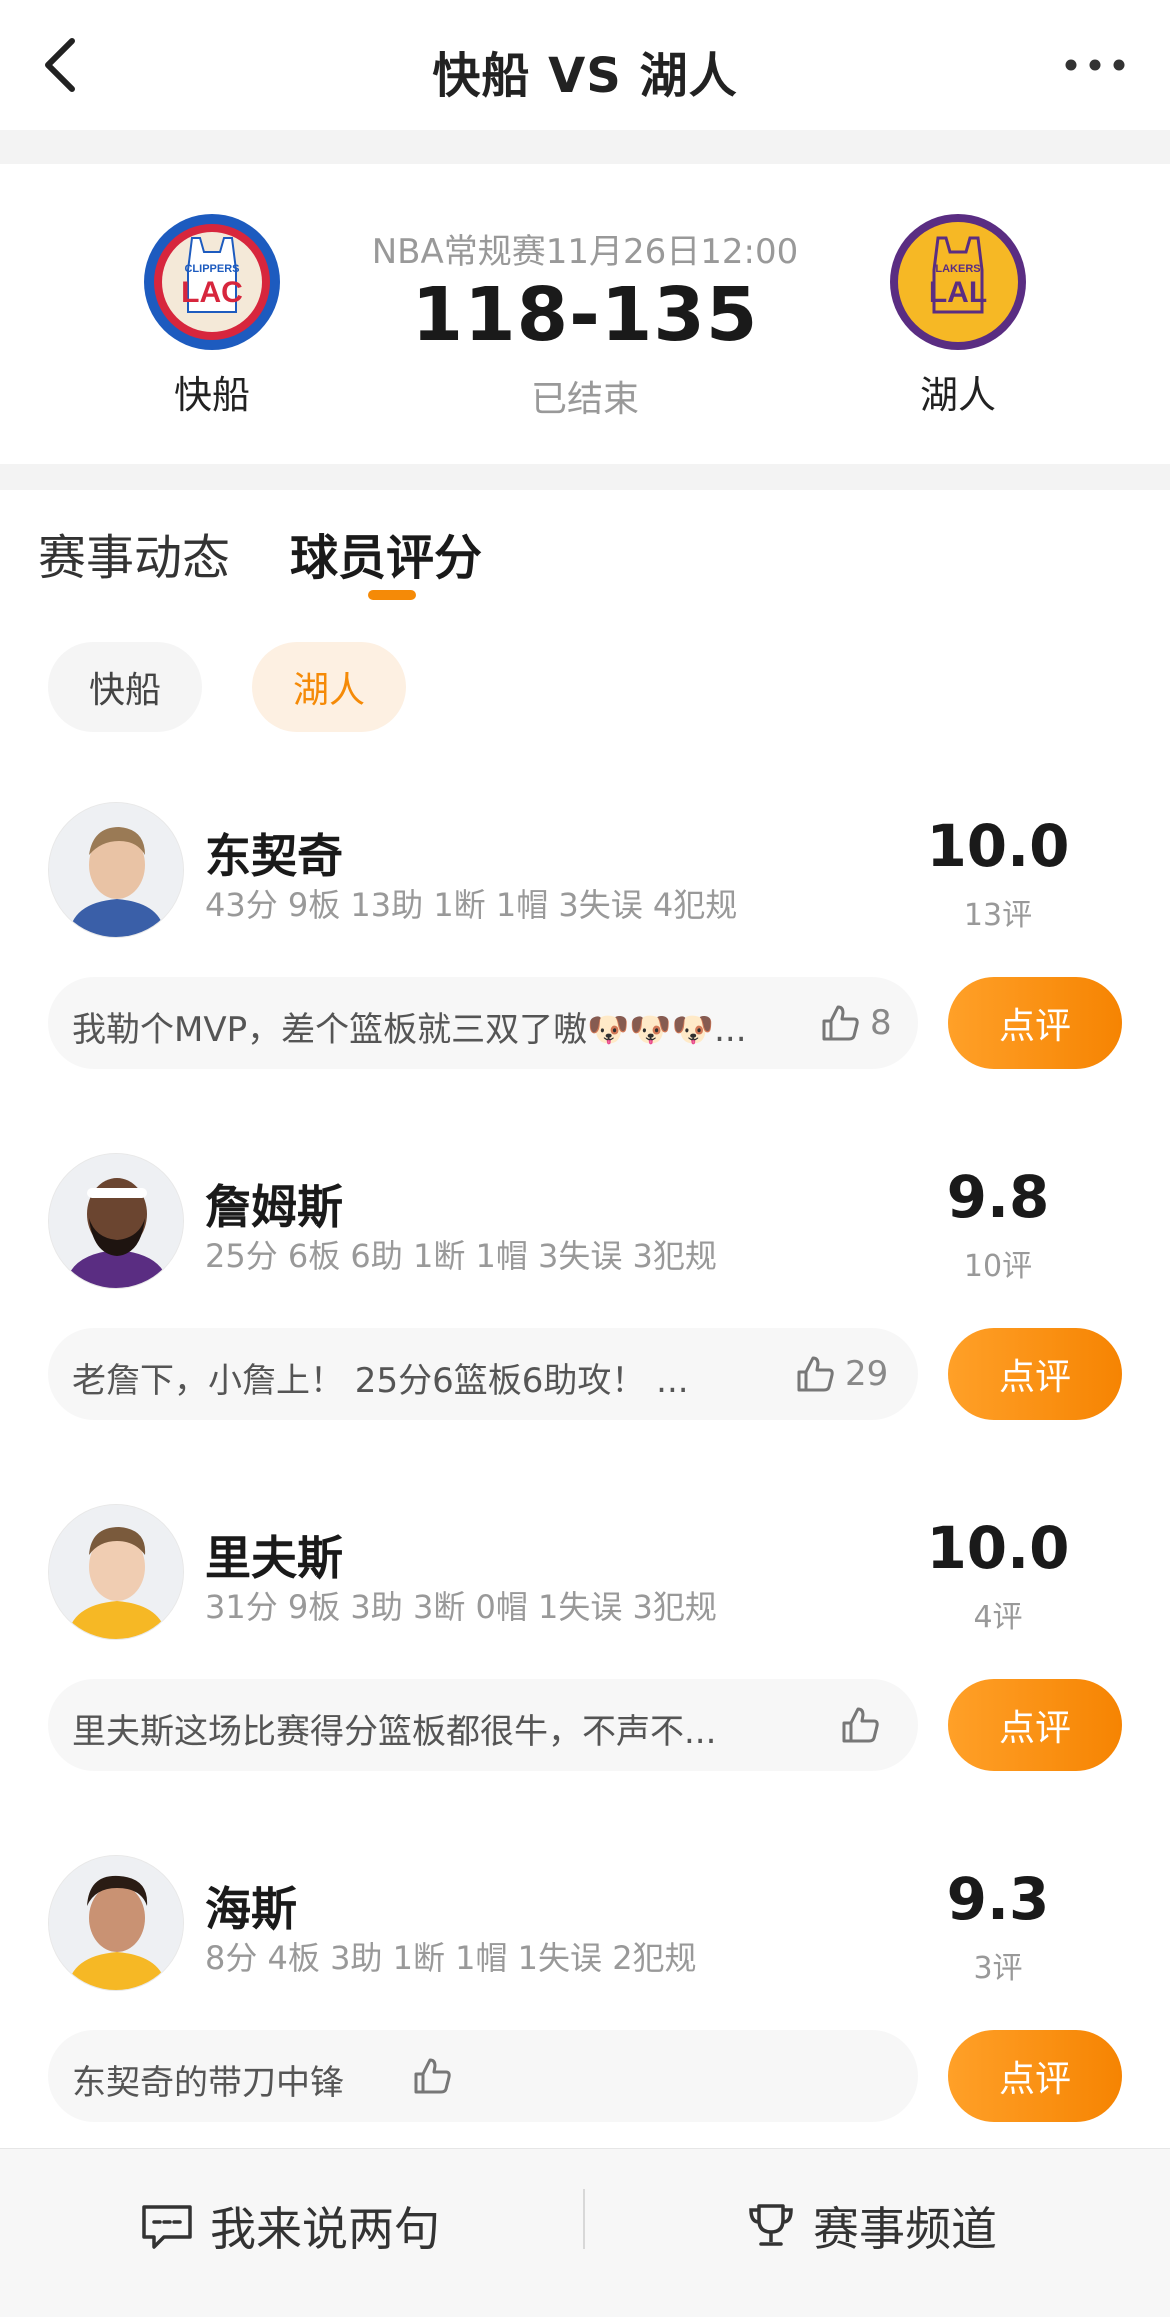 The width and height of the screenshot is (1170, 2317). I want to click on filter-clippers: 快船, so click(125, 687).